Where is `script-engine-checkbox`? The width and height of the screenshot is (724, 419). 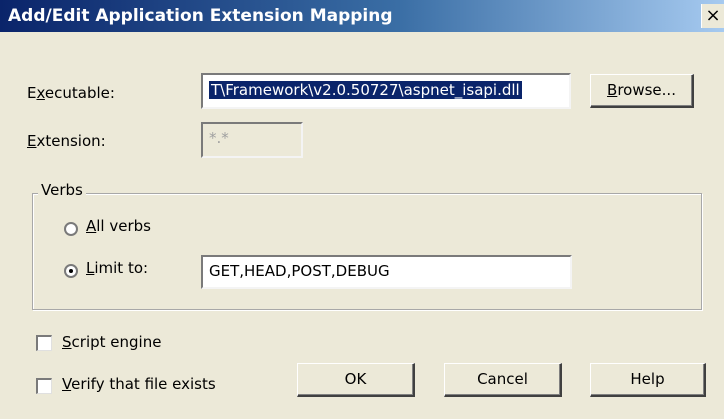 script-engine-checkbox is located at coordinates (44, 343).